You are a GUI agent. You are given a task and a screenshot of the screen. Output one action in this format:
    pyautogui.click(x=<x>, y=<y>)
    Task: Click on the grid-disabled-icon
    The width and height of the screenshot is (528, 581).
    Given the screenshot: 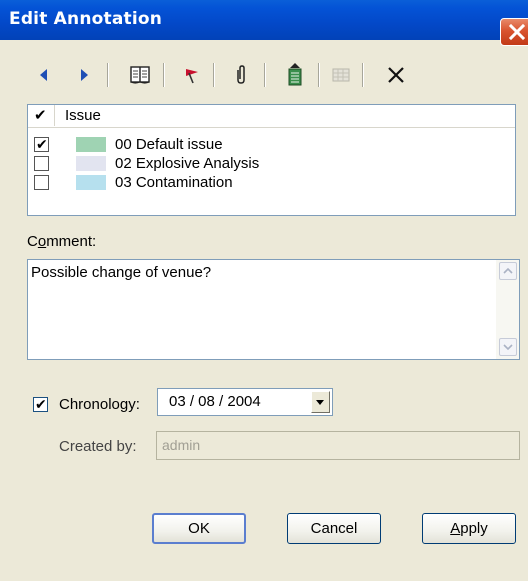 What is the action you would take?
    pyautogui.click(x=341, y=75)
    